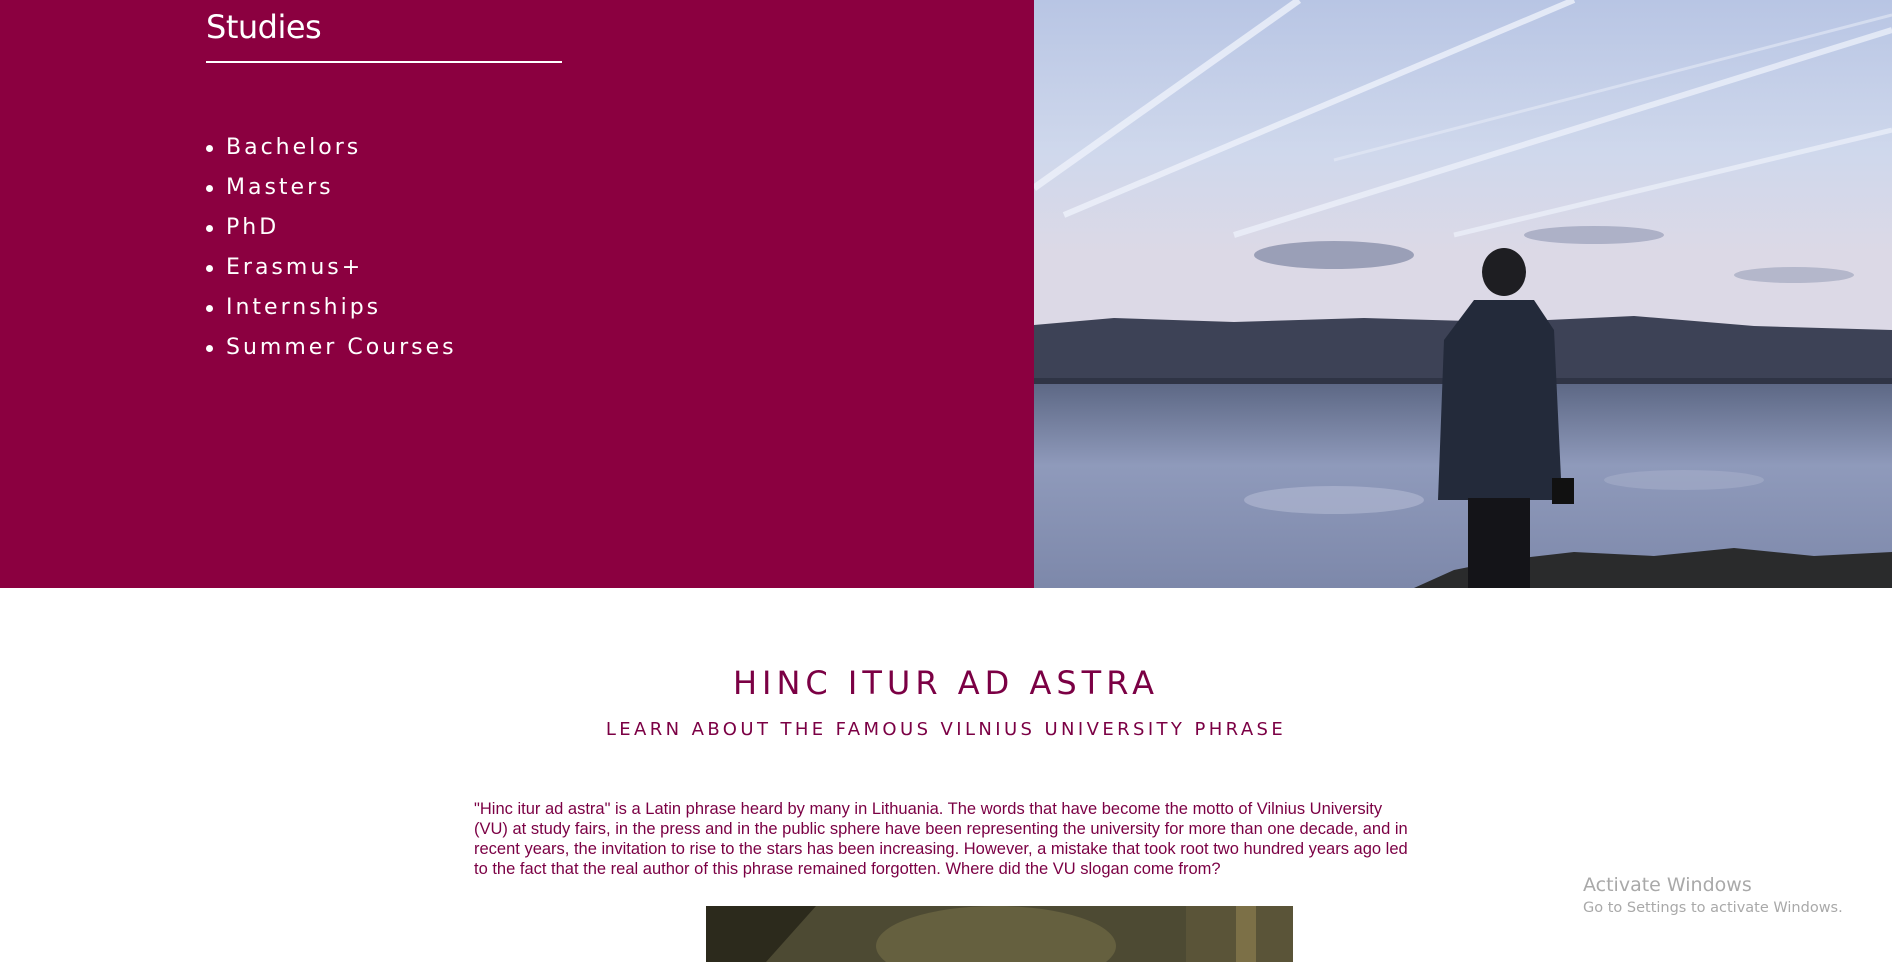  Describe the element at coordinates (331, 228) in the screenshot. I see `studies-item-phd: PhD` at that location.